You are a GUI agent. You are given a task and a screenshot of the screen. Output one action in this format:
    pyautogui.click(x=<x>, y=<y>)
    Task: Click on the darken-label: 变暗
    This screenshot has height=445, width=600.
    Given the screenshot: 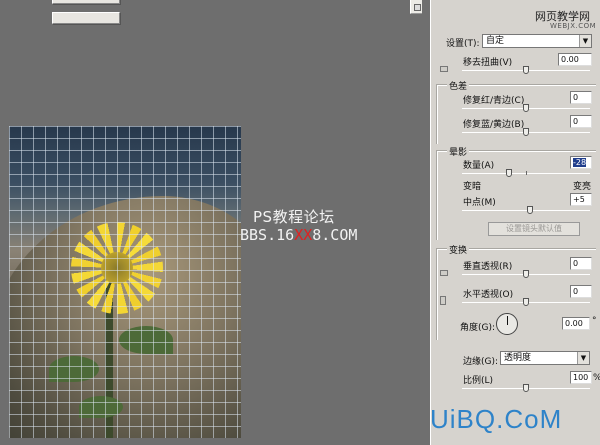 What is the action you would take?
    pyautogui.click(x=472, y=187)
    